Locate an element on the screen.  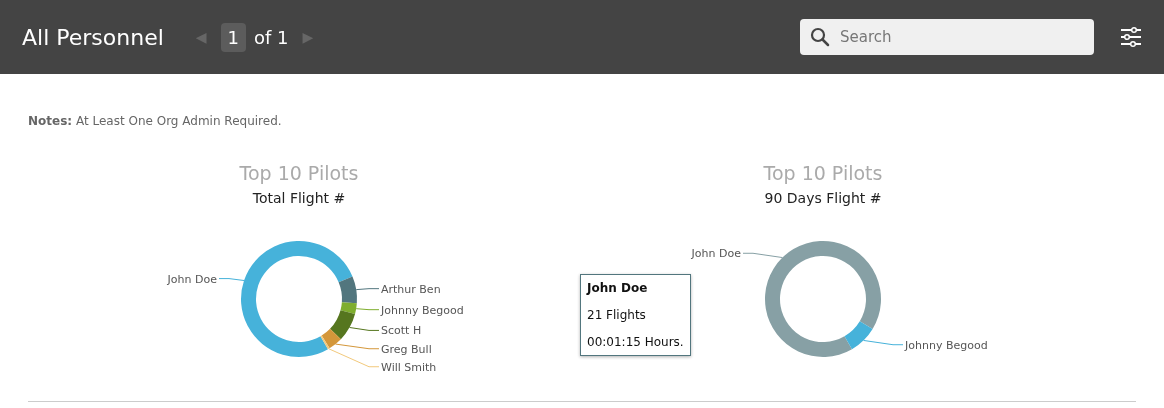
slice-label: Greg Bull is located at coordinates (406, 349).